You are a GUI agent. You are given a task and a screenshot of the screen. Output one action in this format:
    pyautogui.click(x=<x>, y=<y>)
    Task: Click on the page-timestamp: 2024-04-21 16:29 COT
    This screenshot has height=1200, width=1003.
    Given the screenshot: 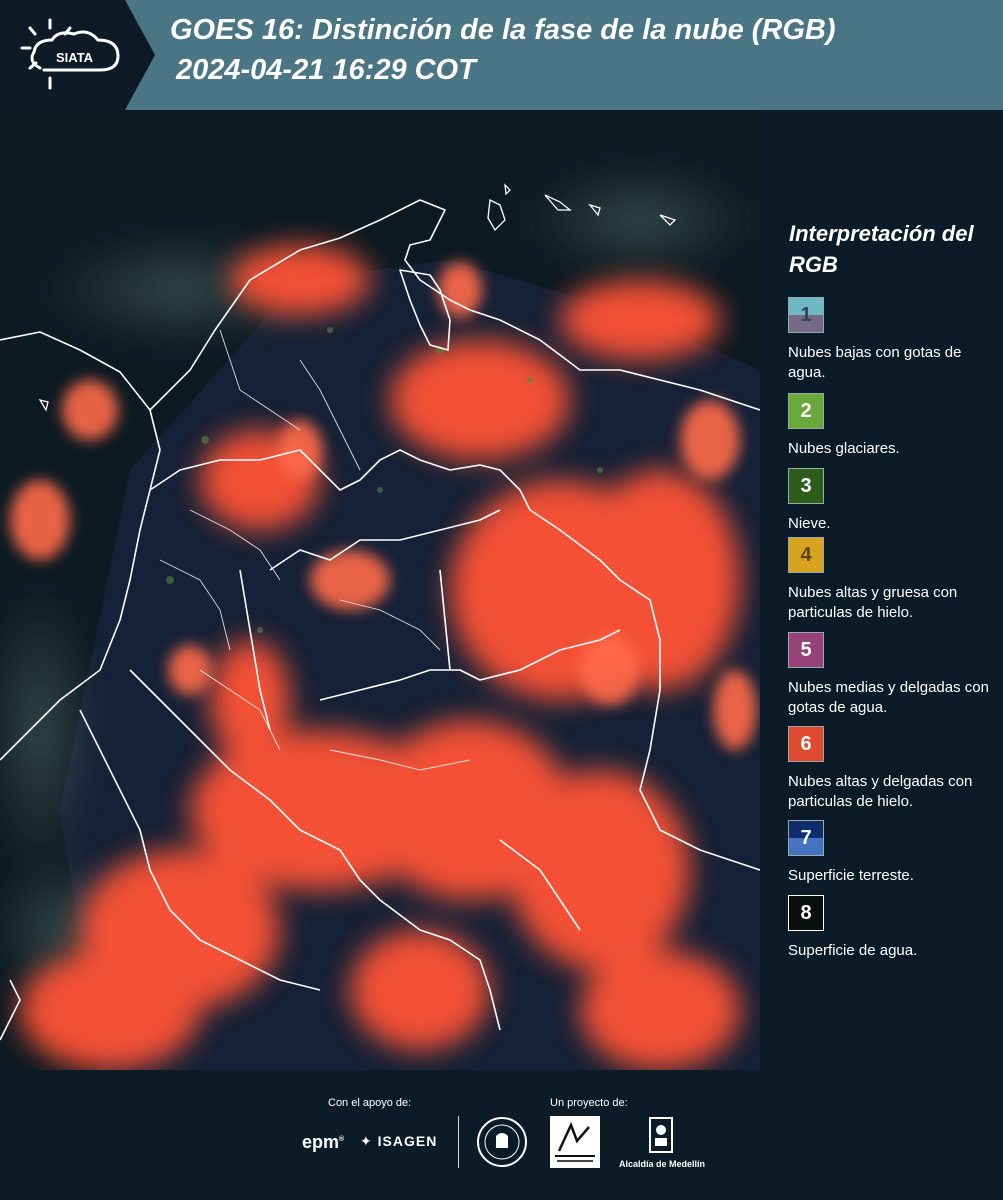 What is the action you would take?
    pyautogui.click(x=326, y=70)
    